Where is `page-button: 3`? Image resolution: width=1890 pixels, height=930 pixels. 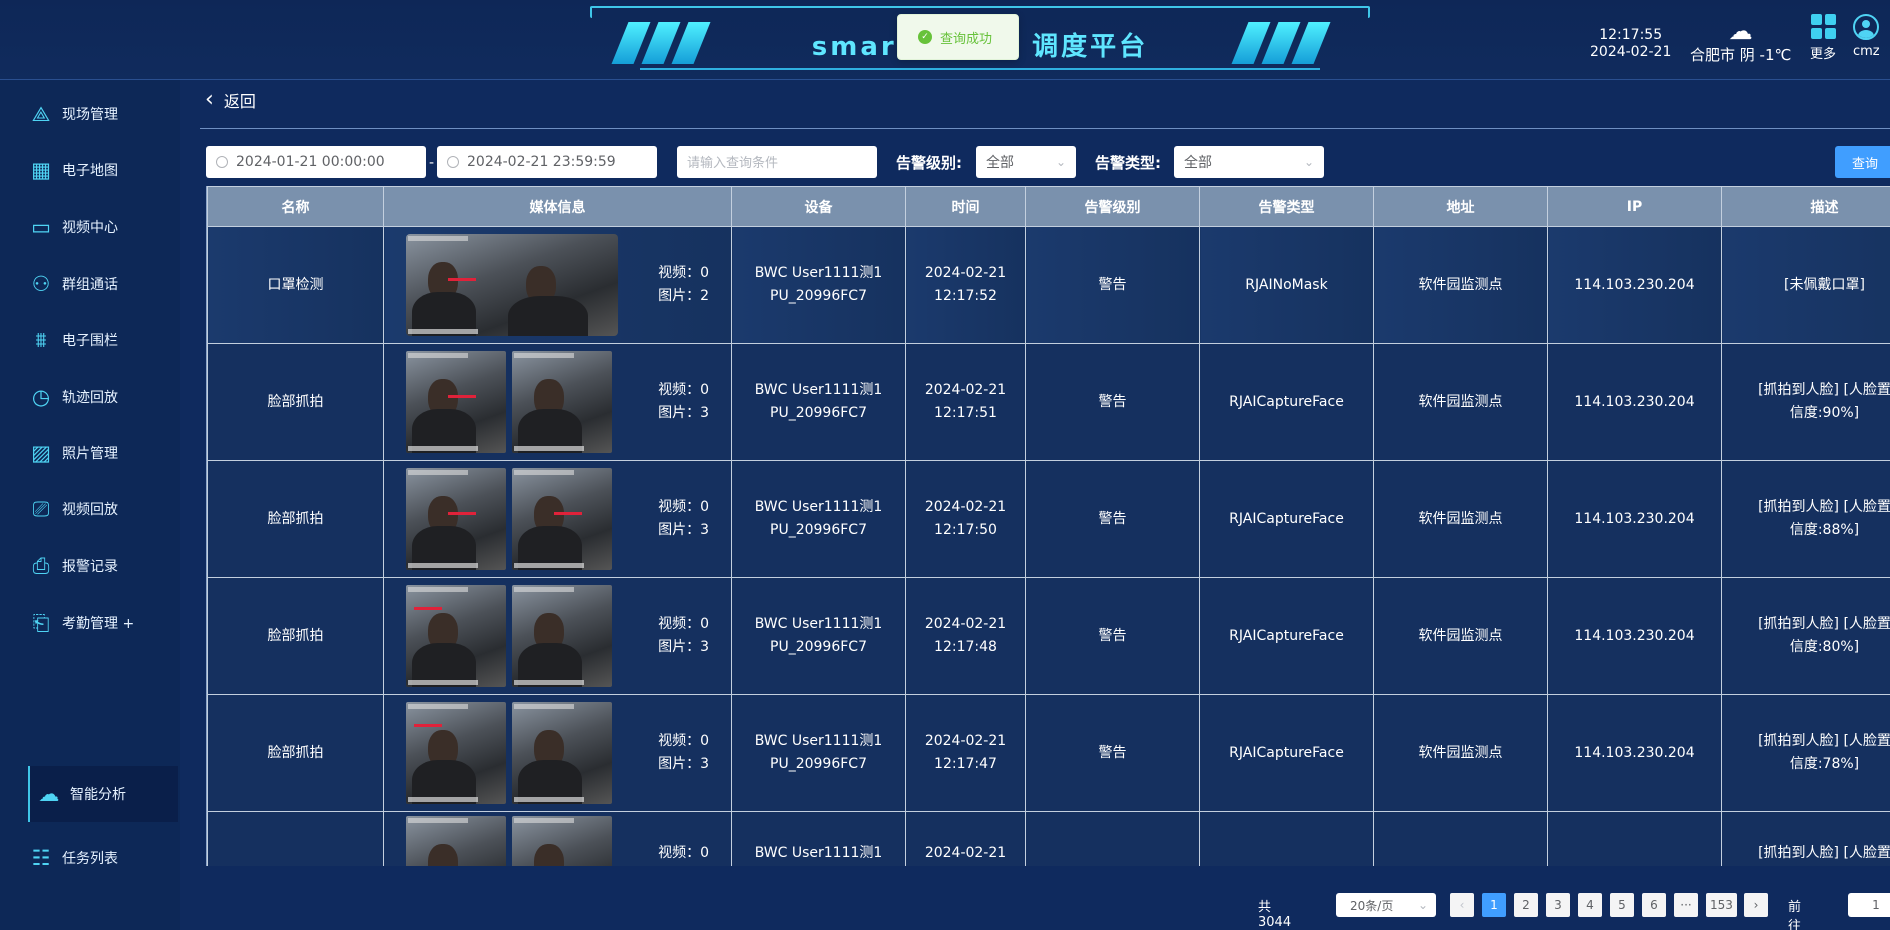 page-button: 3 is located at coordinates (1558, 905).